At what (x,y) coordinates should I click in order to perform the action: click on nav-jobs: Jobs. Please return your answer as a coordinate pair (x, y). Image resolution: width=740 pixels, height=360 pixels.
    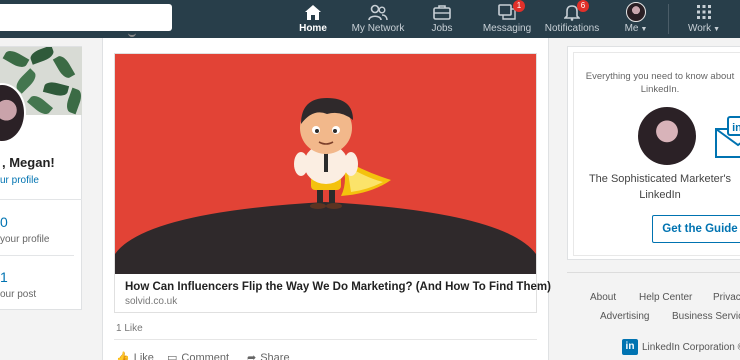
    Looking at the image, I should click on (442, 19).